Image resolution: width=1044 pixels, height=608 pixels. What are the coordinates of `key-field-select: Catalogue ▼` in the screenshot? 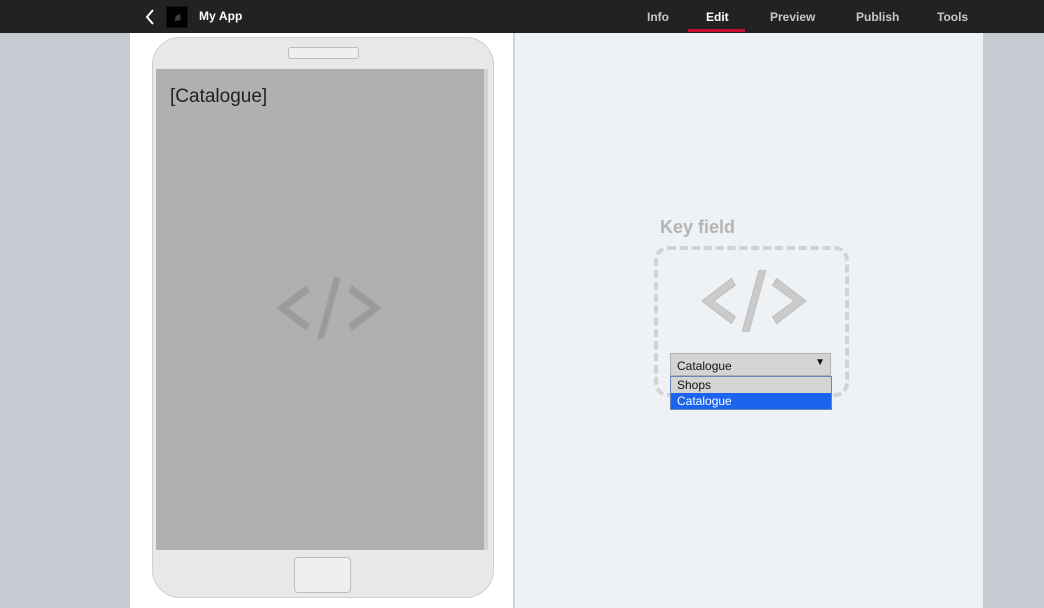 It's located at (750, 364).